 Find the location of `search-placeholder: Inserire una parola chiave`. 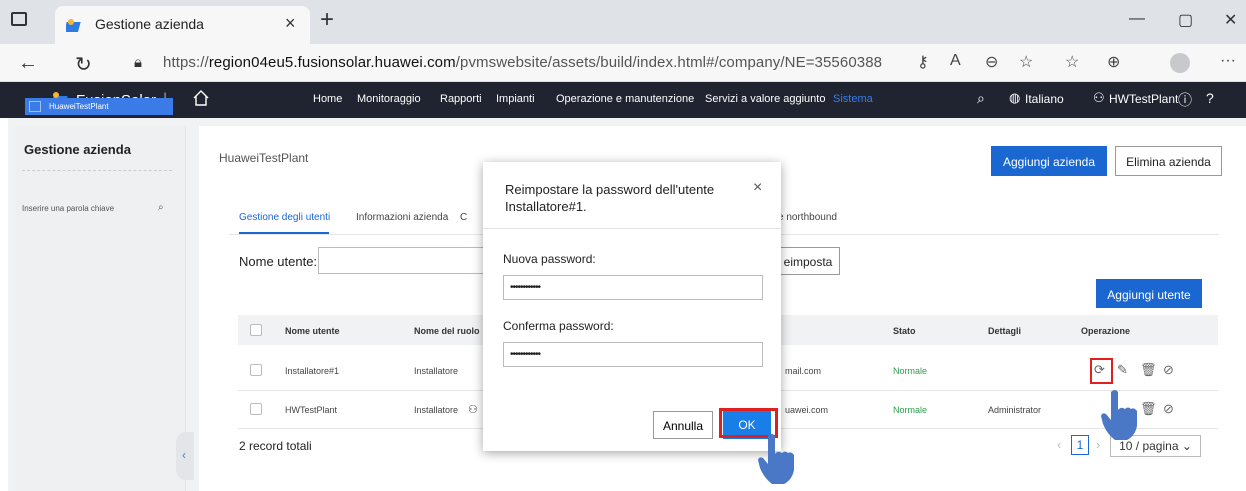

search-placeholder: Inserire una parola chiave is located at coordinates (68, 208).